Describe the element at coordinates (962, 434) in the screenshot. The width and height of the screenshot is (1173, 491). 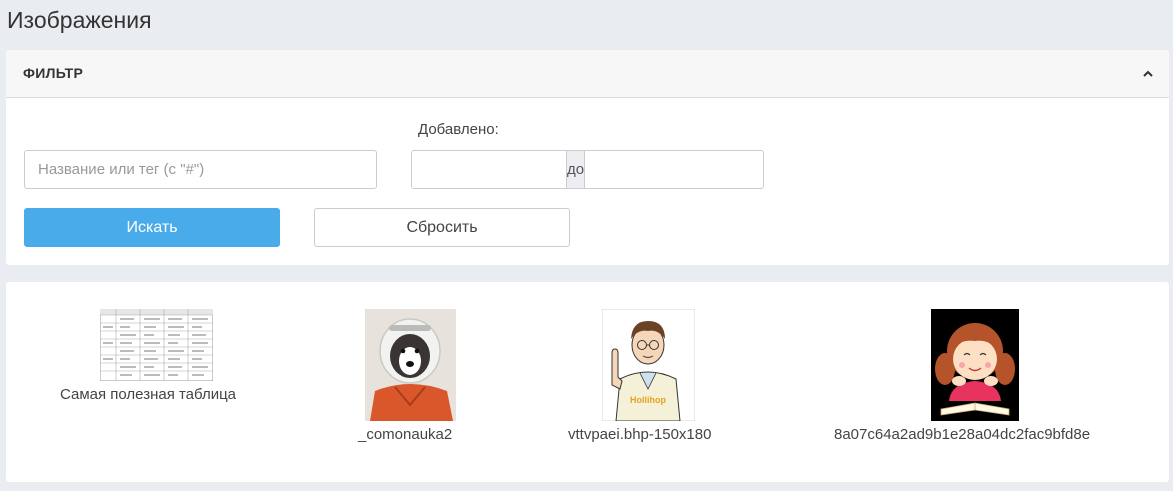
I see `image-caption: 8a07c64a2ad9b1e28a04dc2fac9bfd8e` at that location.